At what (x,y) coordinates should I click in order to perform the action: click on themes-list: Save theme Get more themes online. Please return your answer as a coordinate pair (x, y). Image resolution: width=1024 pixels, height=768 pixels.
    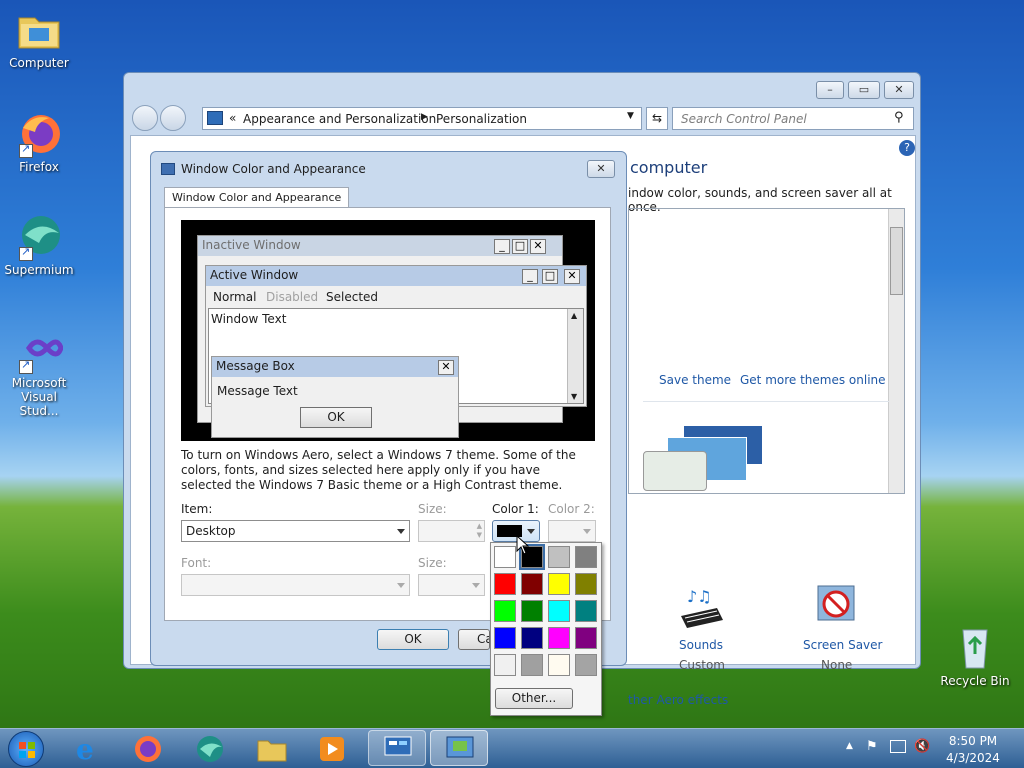
    Looking at the image, I should click on (766, 351).